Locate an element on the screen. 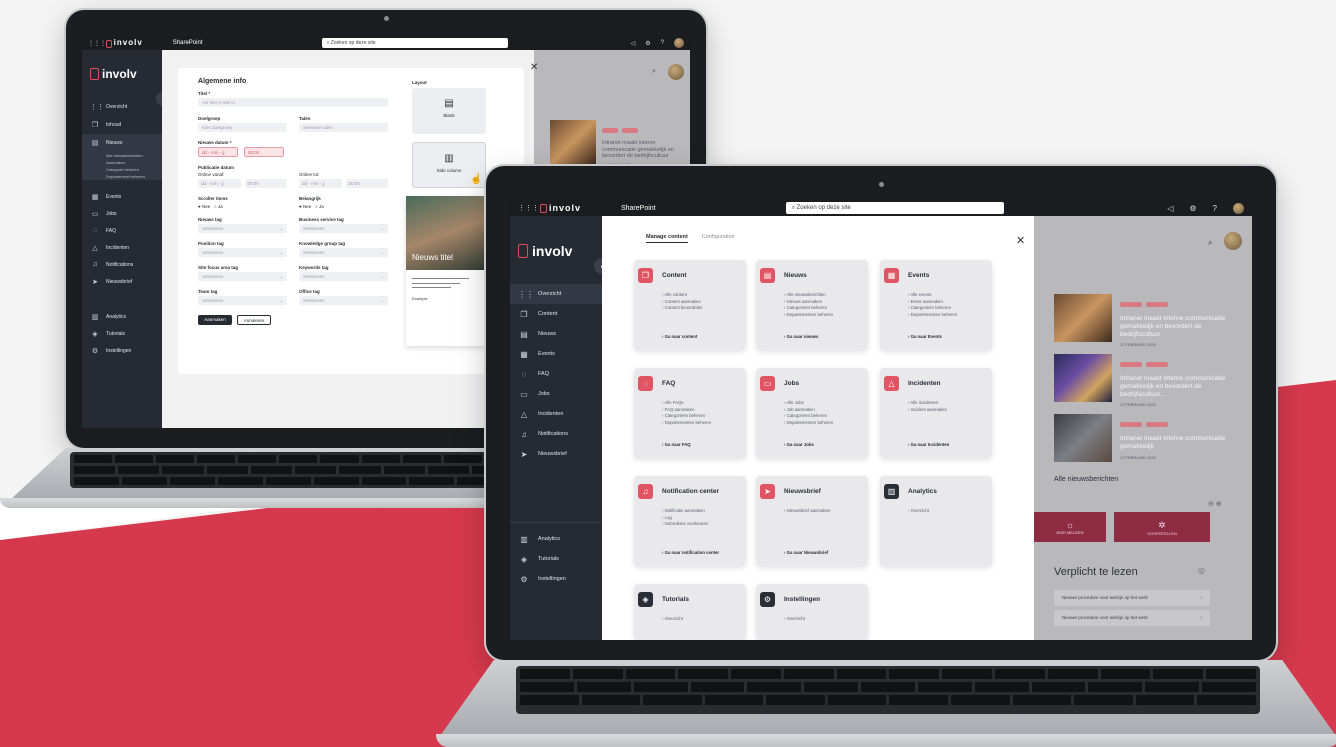 The width and height of the screenshot is (1336, 747). tile-go-link: › Ga naar Incidenten is located at coordinates (928, 444).